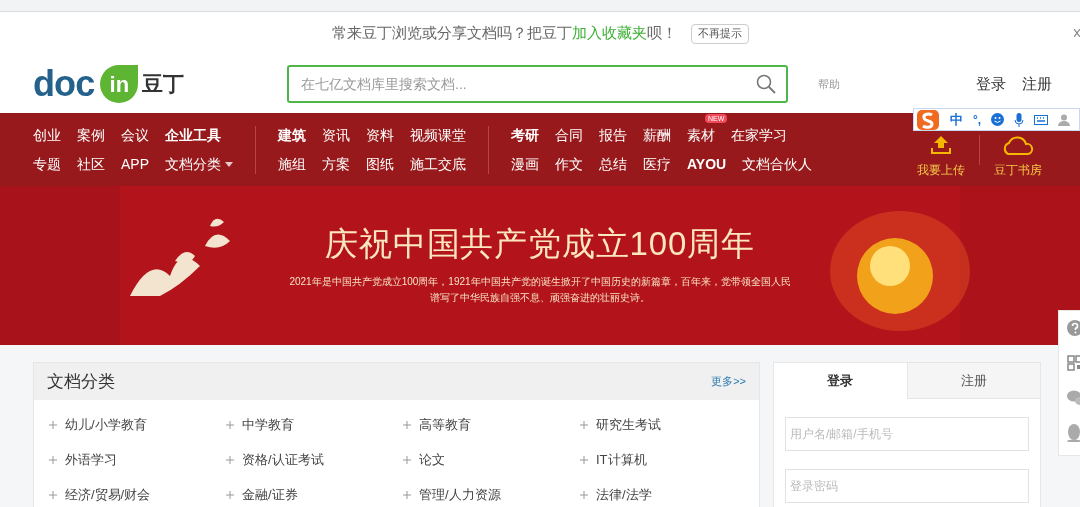  Describe the element at coordinates (907, 486) in the screenshot. I see `input-field: 登录密码` at that location.